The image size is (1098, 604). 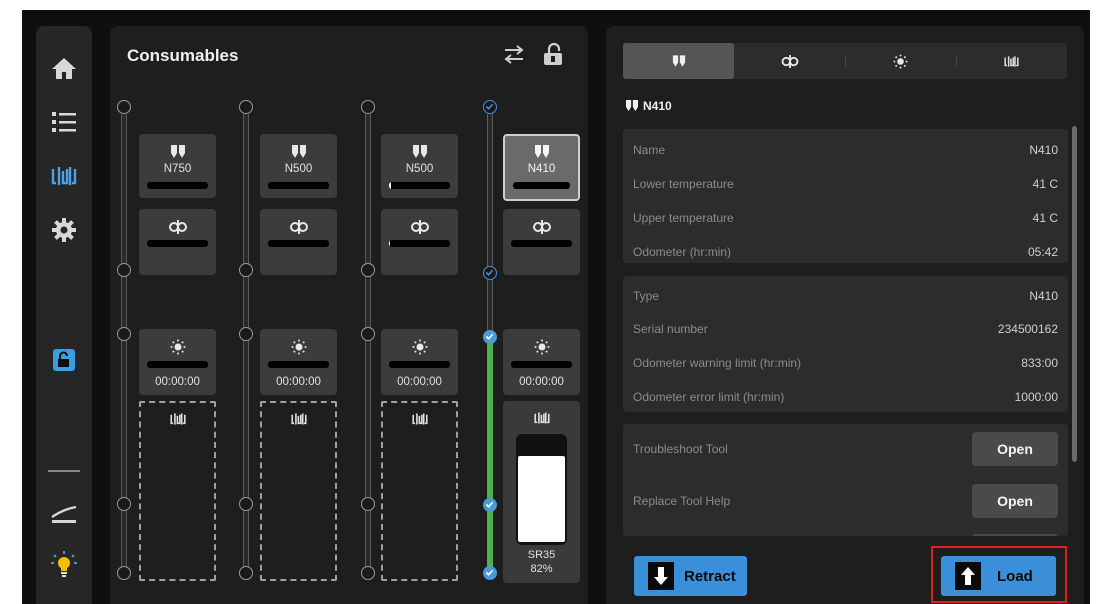 I want to click on light-slot-4: 00:00:00, so click(x=541, y=362).